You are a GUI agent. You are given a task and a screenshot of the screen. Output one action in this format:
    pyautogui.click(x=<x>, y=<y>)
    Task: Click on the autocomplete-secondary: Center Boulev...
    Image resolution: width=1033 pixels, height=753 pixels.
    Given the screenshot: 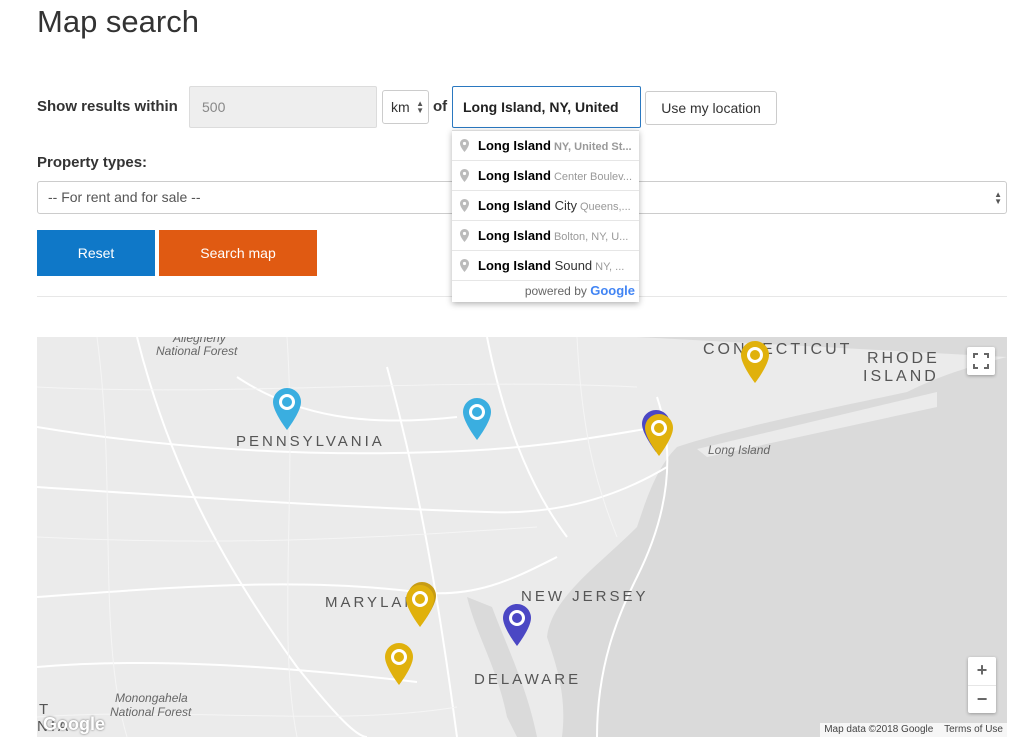 What is the action you would take?
    pyautogui.click(x=593, y=177)
    